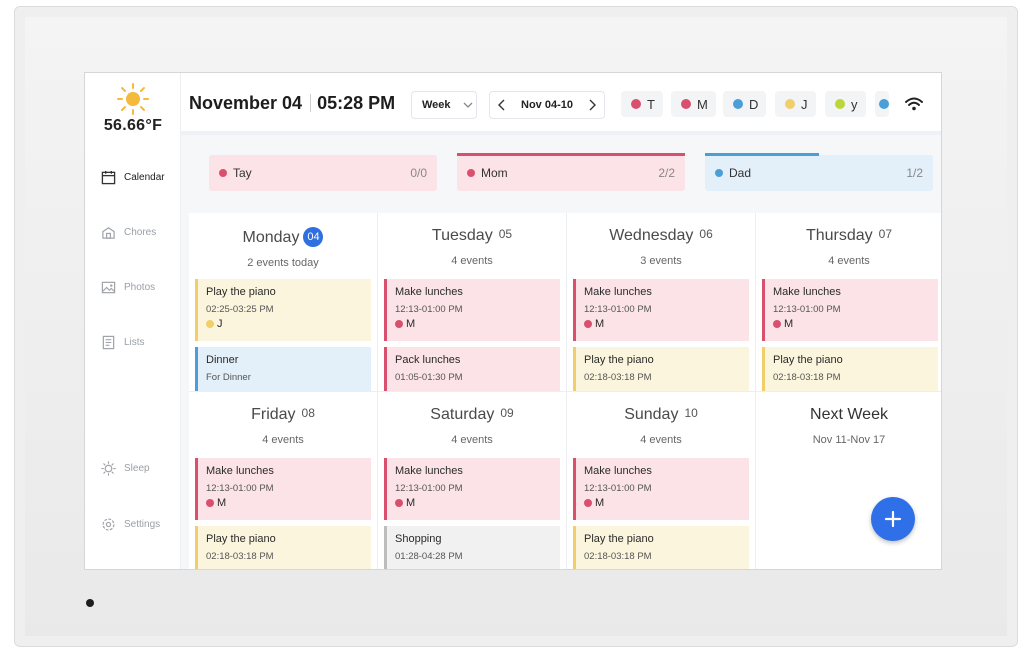 This screenshot has width=1024, height=651. Describe the element at coordinates (848, 480) in the screenshot. I see `next-week-panel: Next Week Nov 11-Nov 17` at that location.